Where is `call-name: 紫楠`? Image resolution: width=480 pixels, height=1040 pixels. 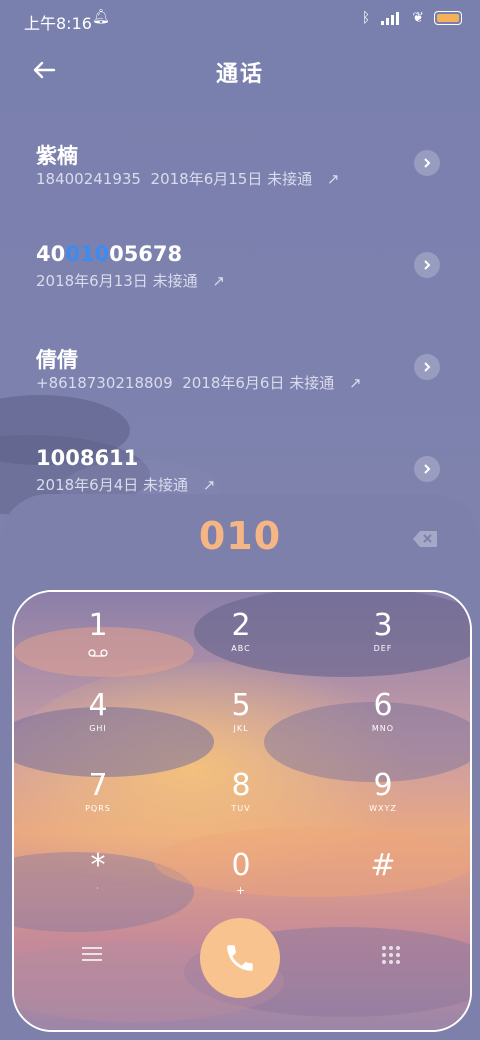
call-name: 紫楠 is located at coordinates (57, 156).